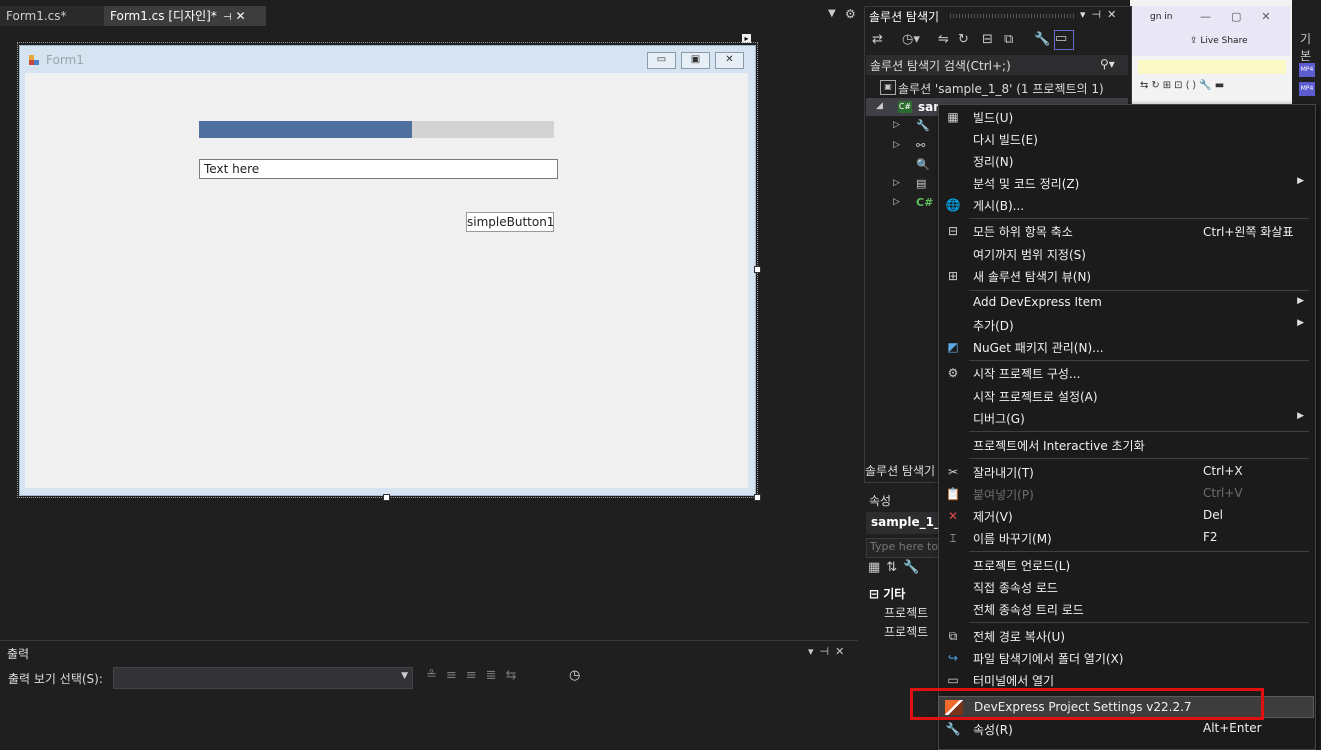  Describe the element at coordinates (475, 675) in the screenshot. I see `output-toolbar-icons: ≗≡≡≣⇆` at that location.